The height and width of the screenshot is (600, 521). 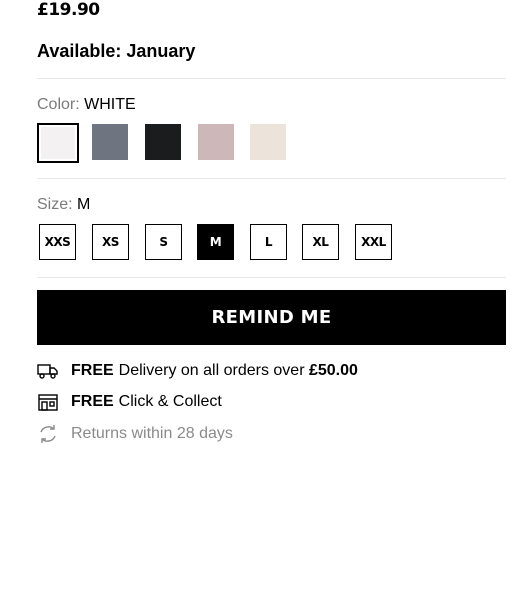 I want to click on collect-text: Click & Collect, so click(x=170, y=401).